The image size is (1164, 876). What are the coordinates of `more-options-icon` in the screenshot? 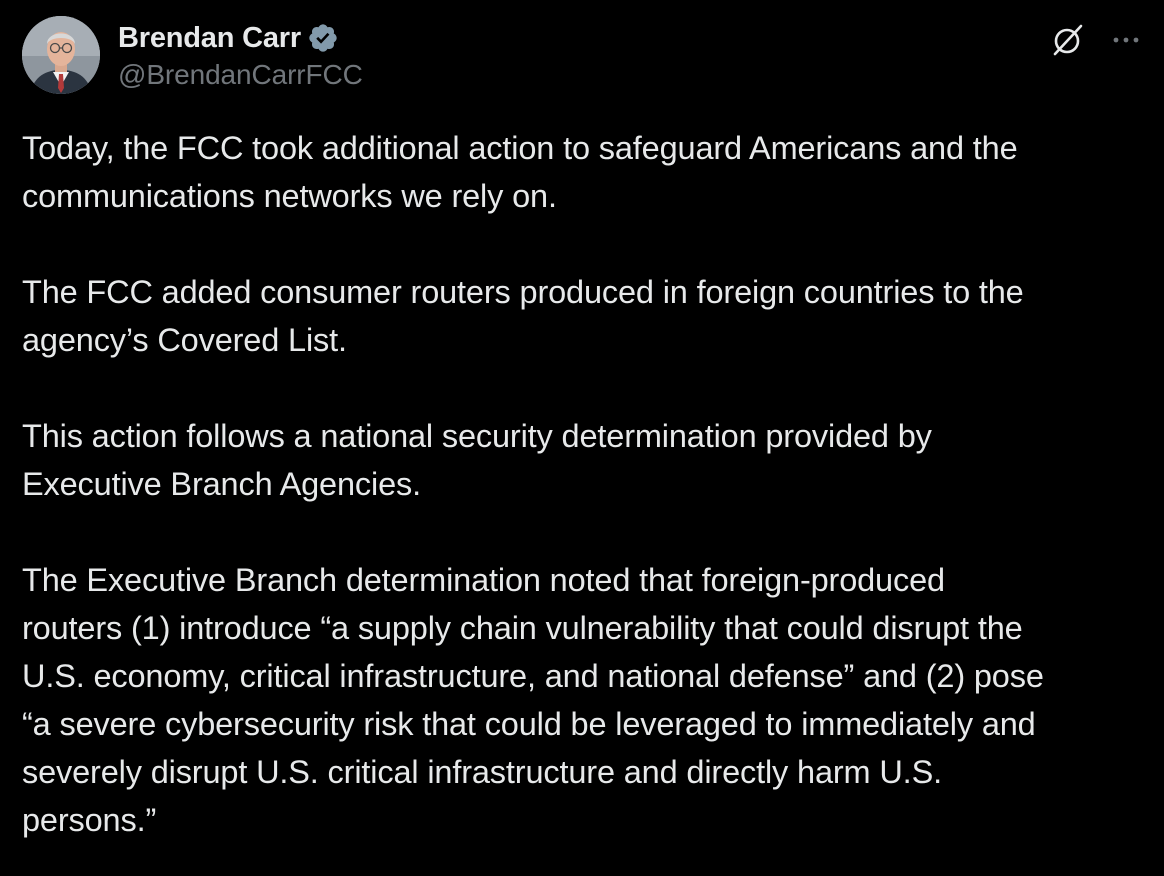 It's located at (1126, 40).